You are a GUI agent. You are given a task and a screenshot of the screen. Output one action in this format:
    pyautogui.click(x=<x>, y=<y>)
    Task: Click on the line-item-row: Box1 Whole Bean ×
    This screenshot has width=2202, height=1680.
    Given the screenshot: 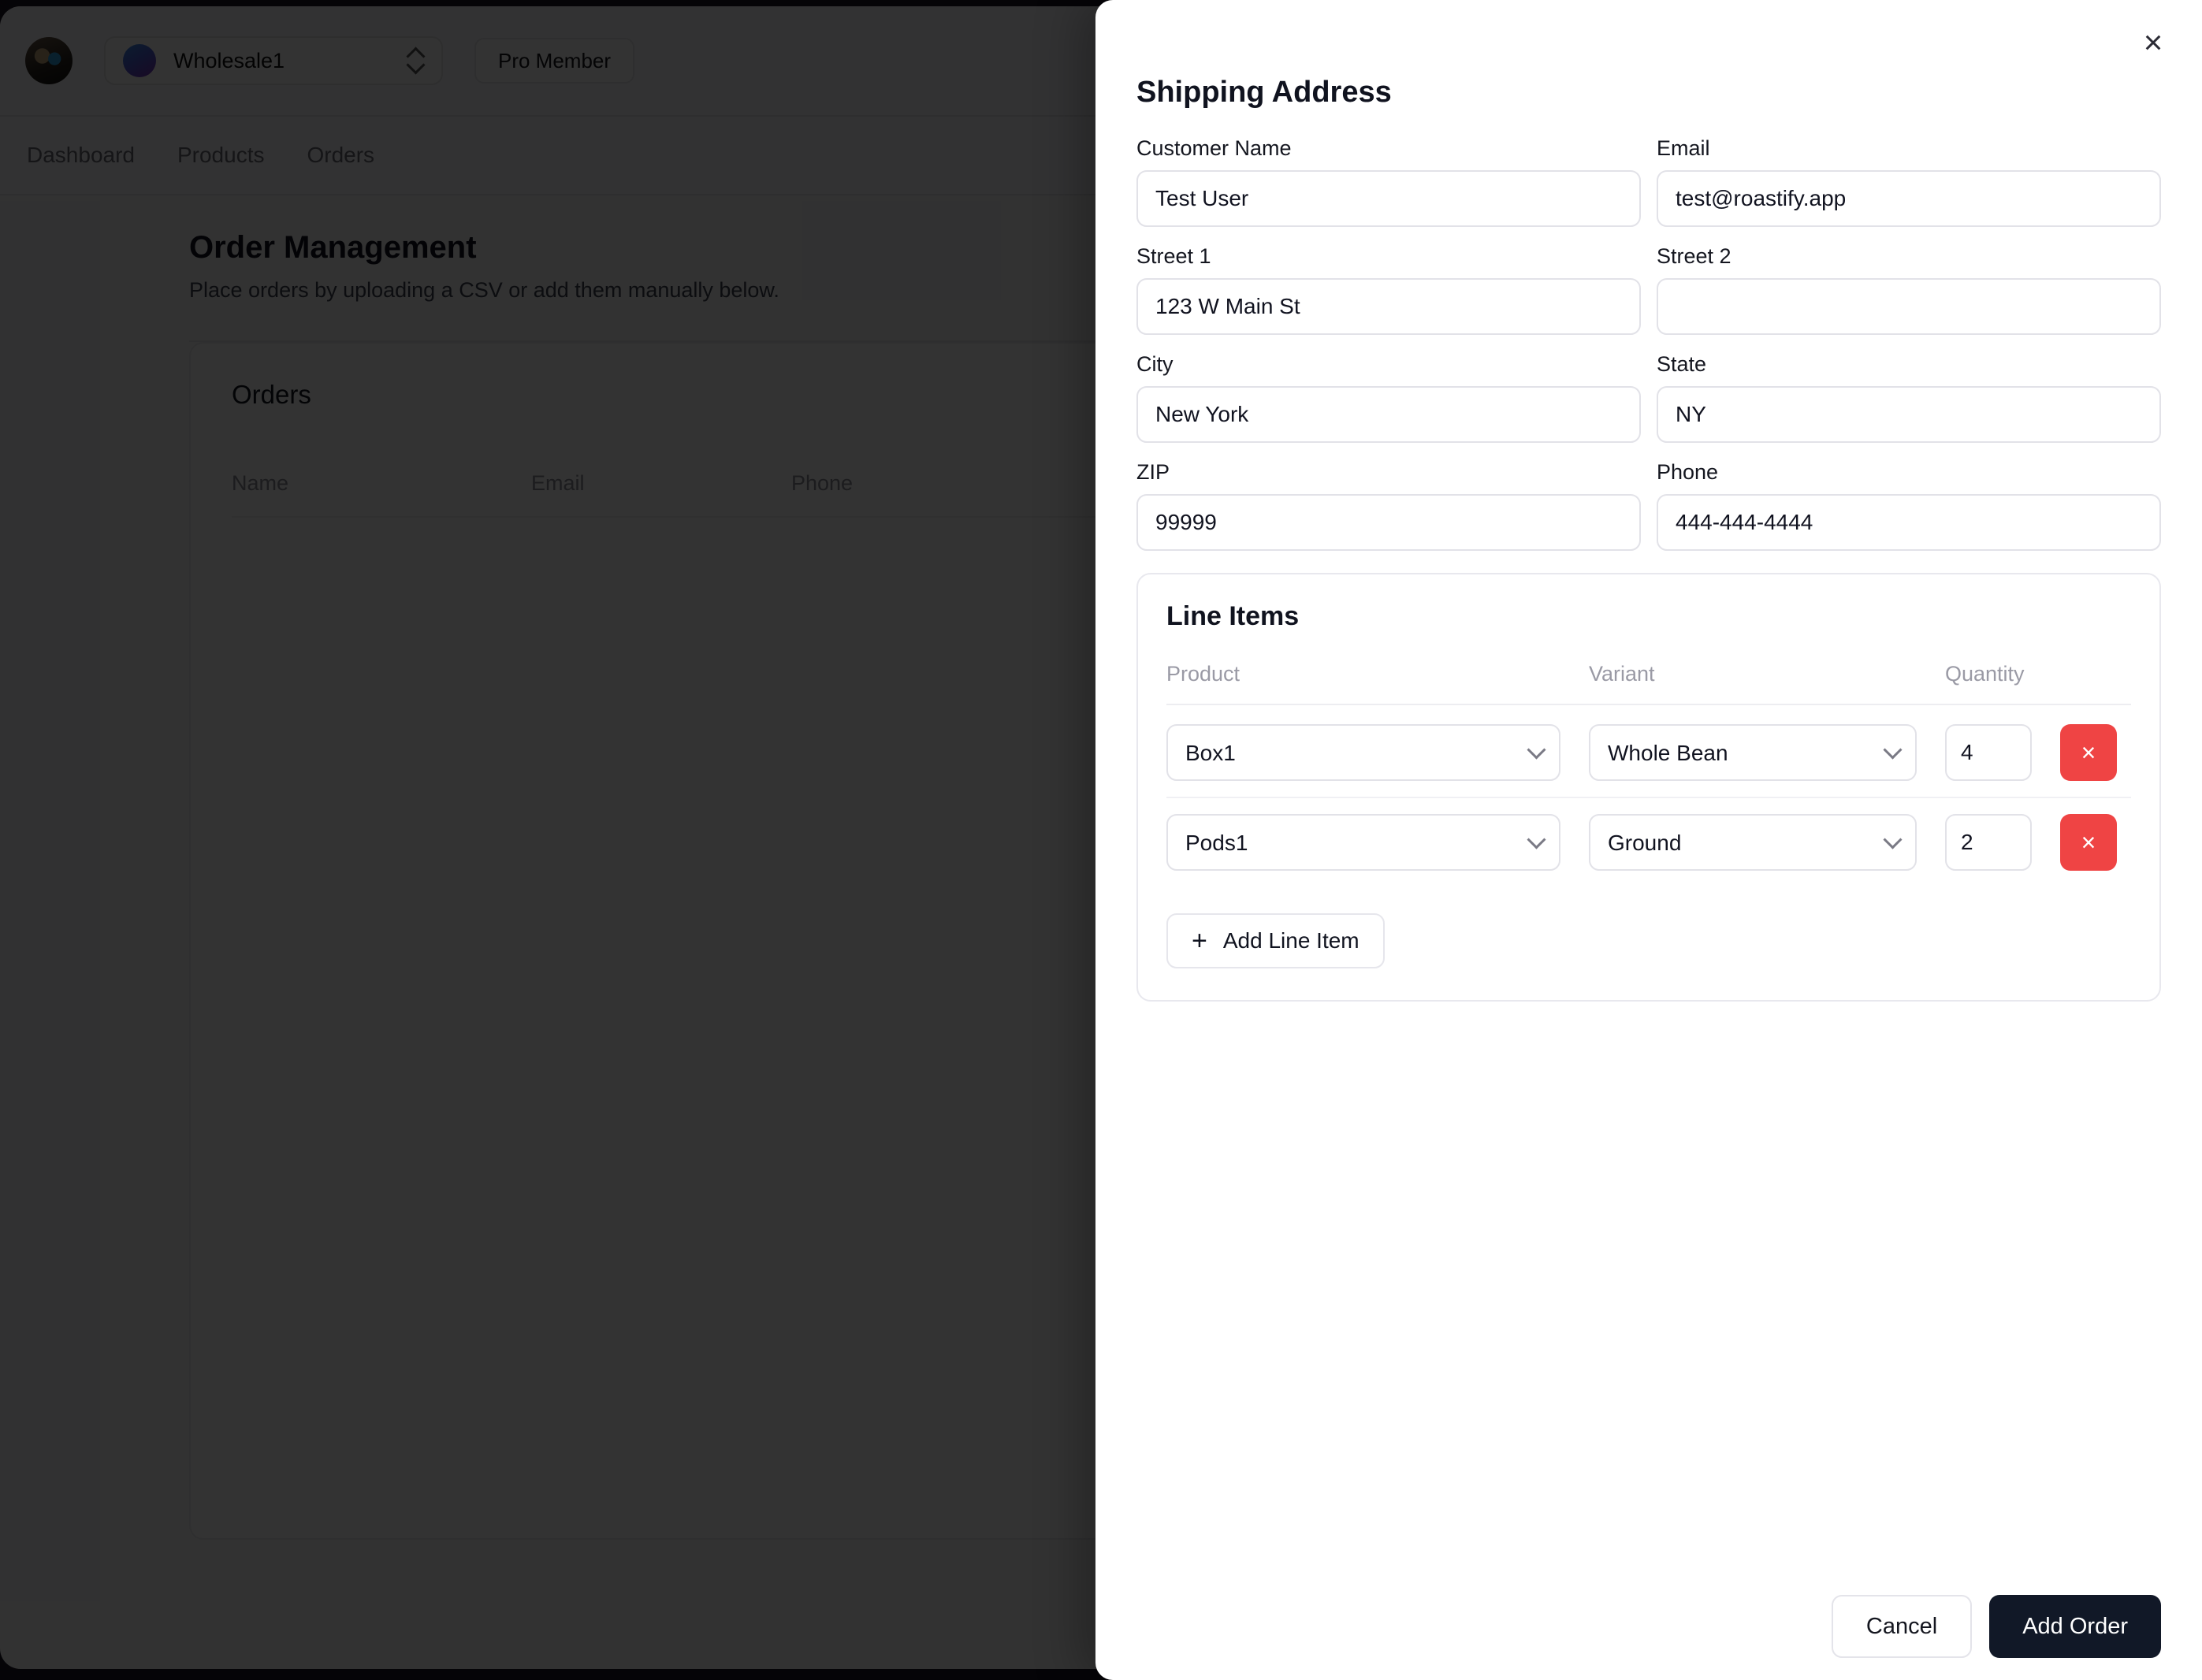 What is the action you would take?
    pyautogui.click(x=1648, y=753)
    